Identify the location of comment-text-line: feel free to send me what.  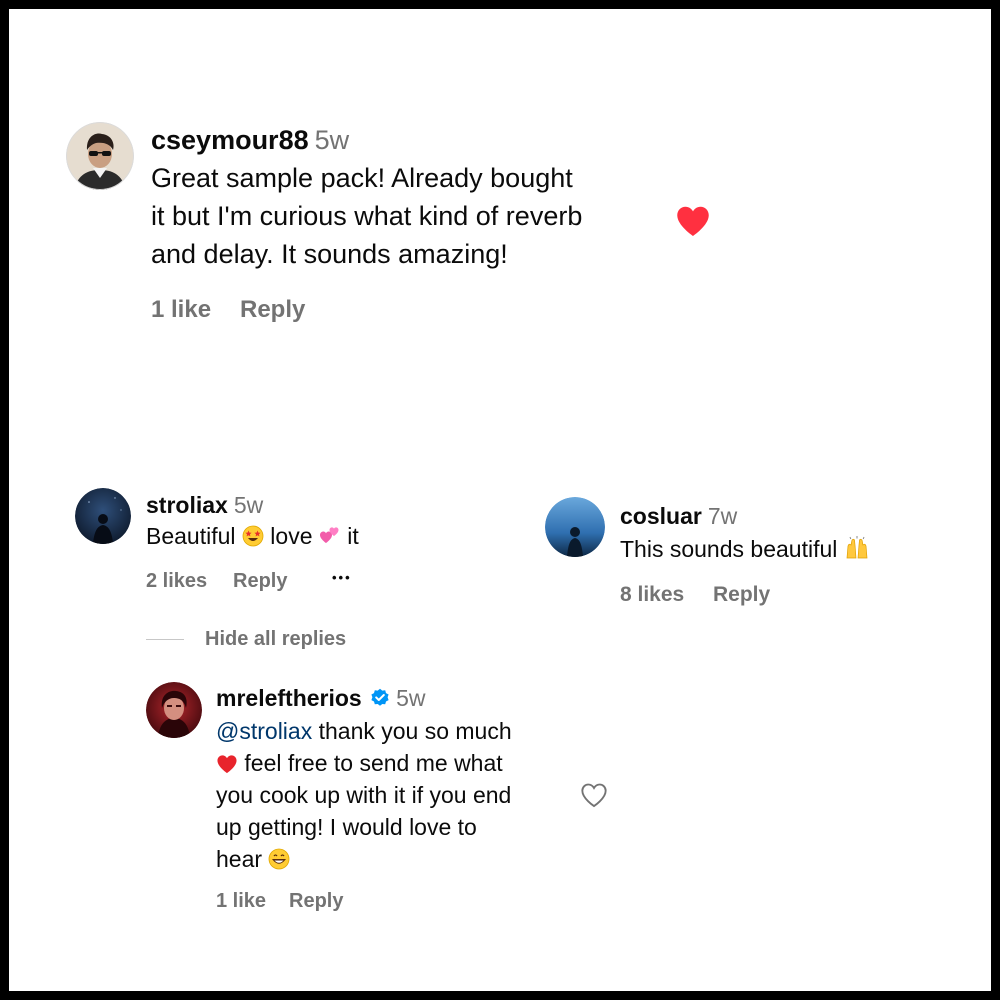
(359, 763).